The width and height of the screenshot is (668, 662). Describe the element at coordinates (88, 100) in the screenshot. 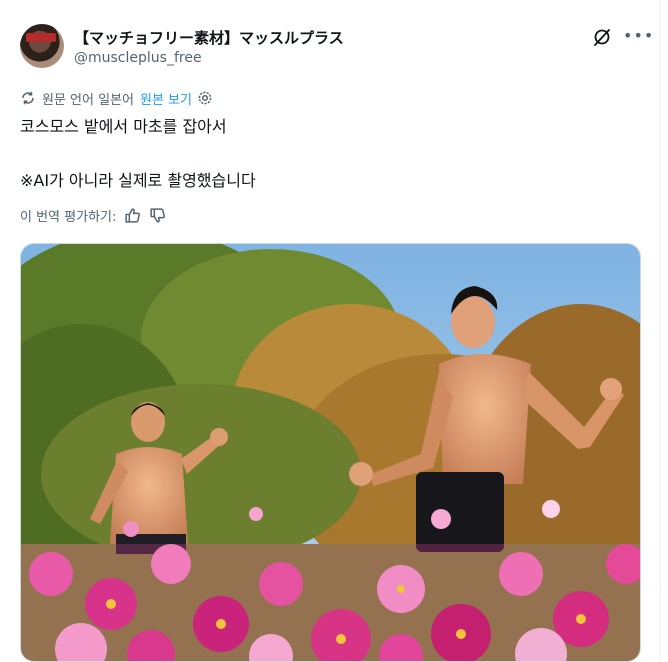

I see `translated-from-label: 원문 언어 일본어` at that location.